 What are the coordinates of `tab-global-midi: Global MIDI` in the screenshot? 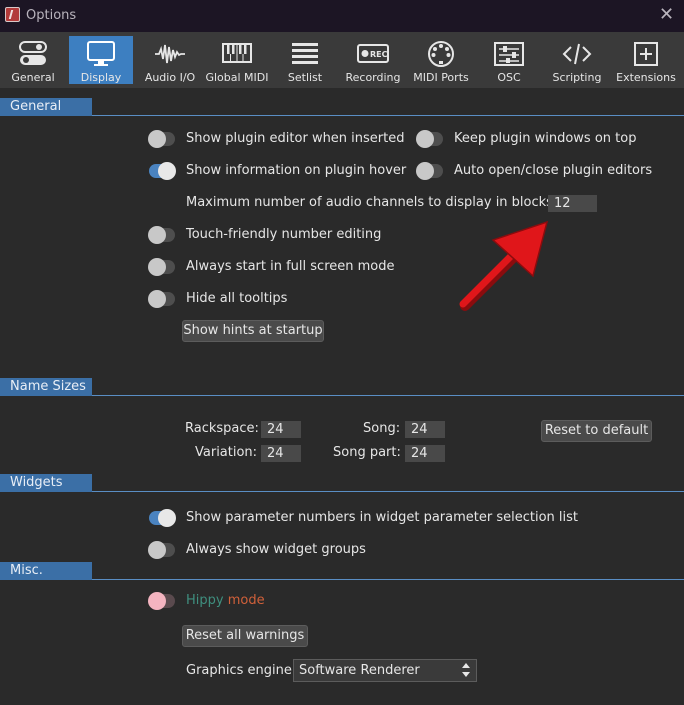 It's located at (237, 60).